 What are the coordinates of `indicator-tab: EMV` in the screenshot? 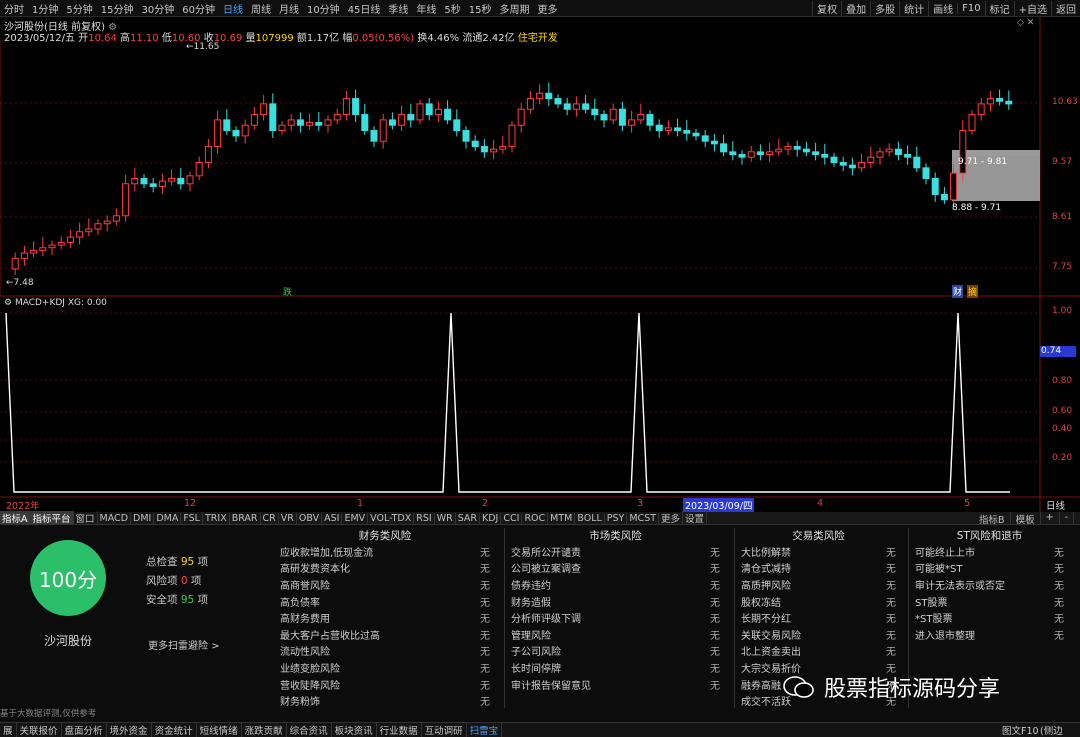 It's located at (355, 518).